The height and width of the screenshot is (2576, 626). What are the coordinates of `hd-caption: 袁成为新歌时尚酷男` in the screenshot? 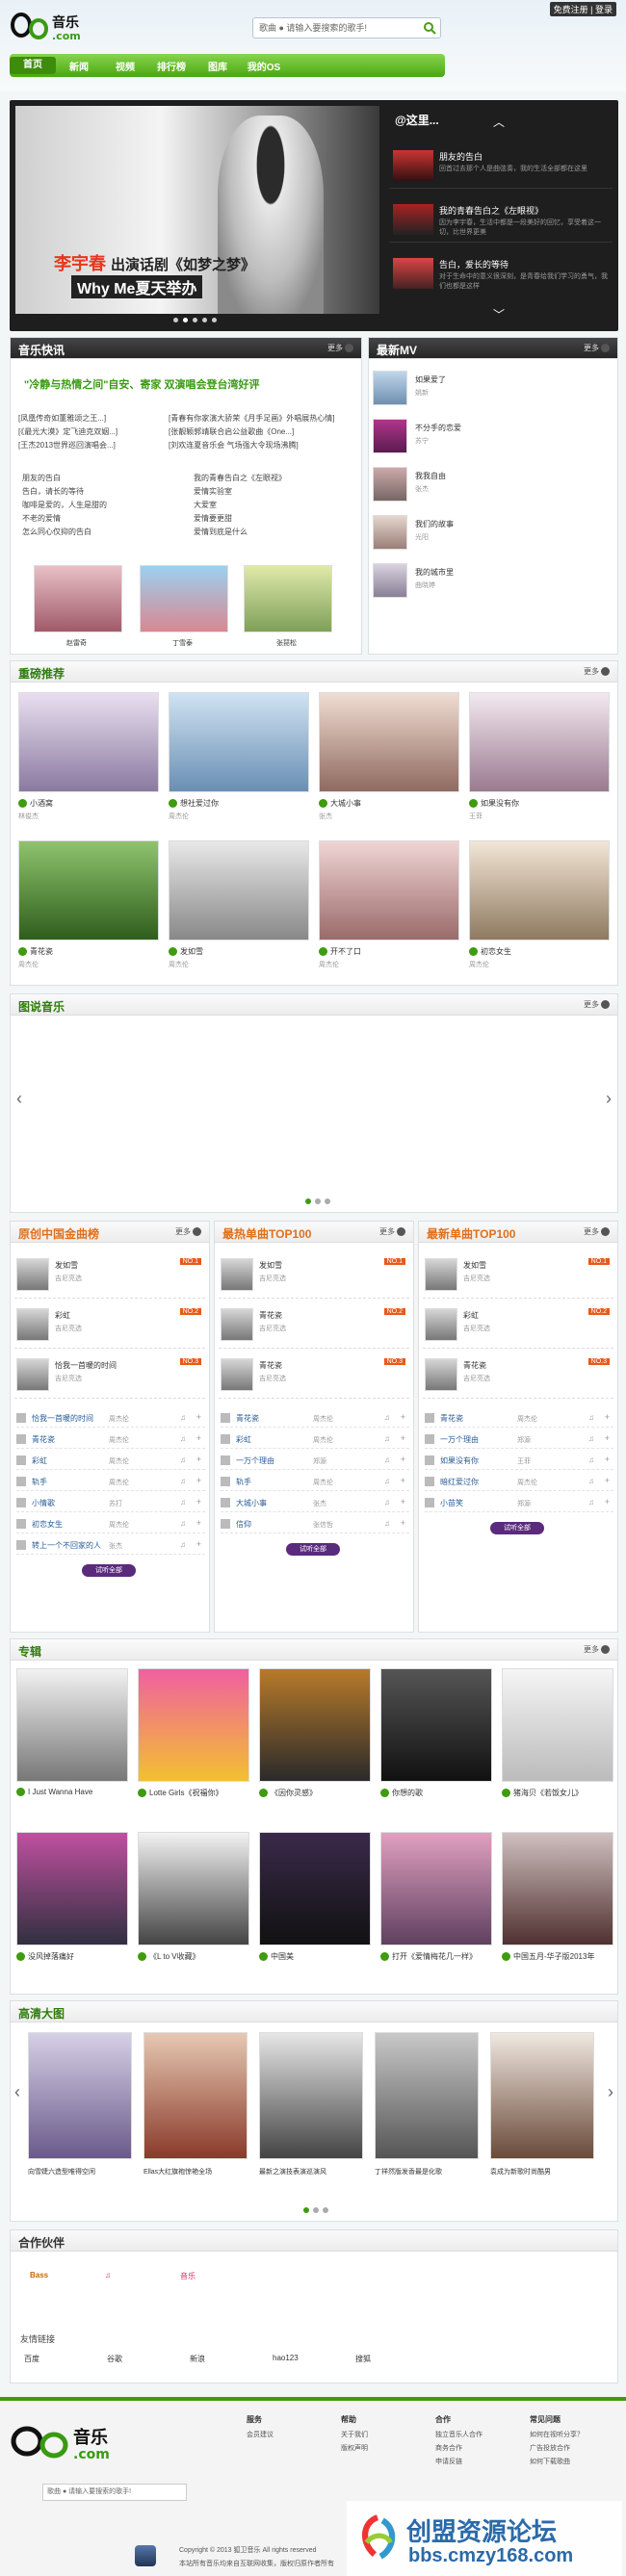 It's located at (542, 2172).